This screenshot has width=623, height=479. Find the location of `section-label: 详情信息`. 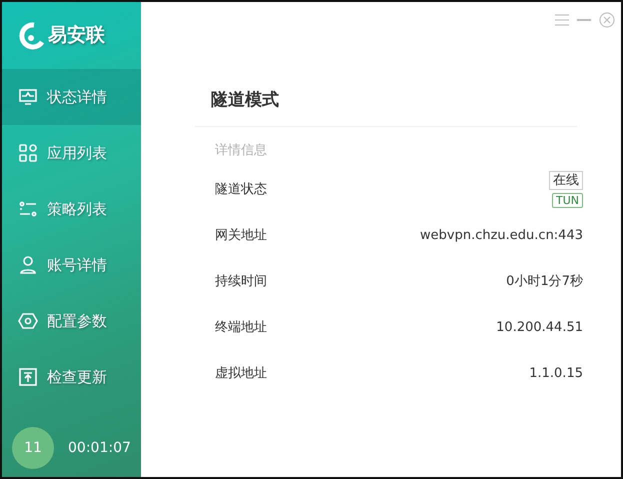

section-label: 详情信息 is located at coordinates (241, 151).